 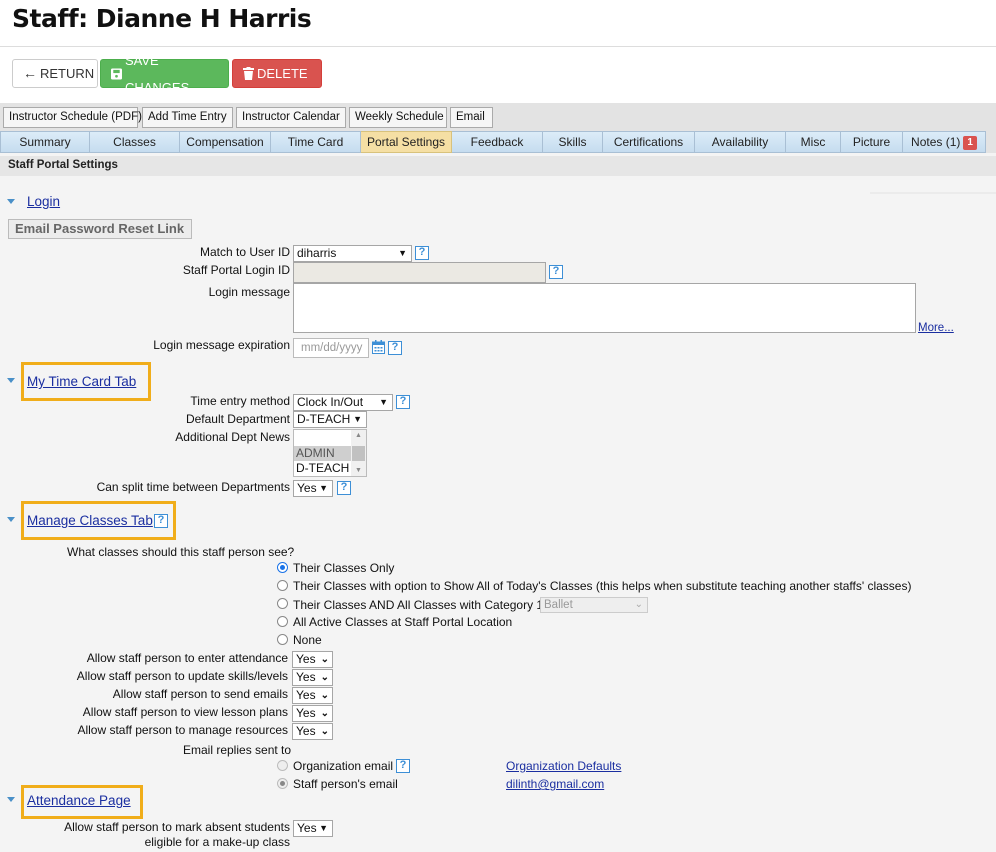 I want to click on save-changes-button: SAVE CHANGES, so click(x=164, y=74).